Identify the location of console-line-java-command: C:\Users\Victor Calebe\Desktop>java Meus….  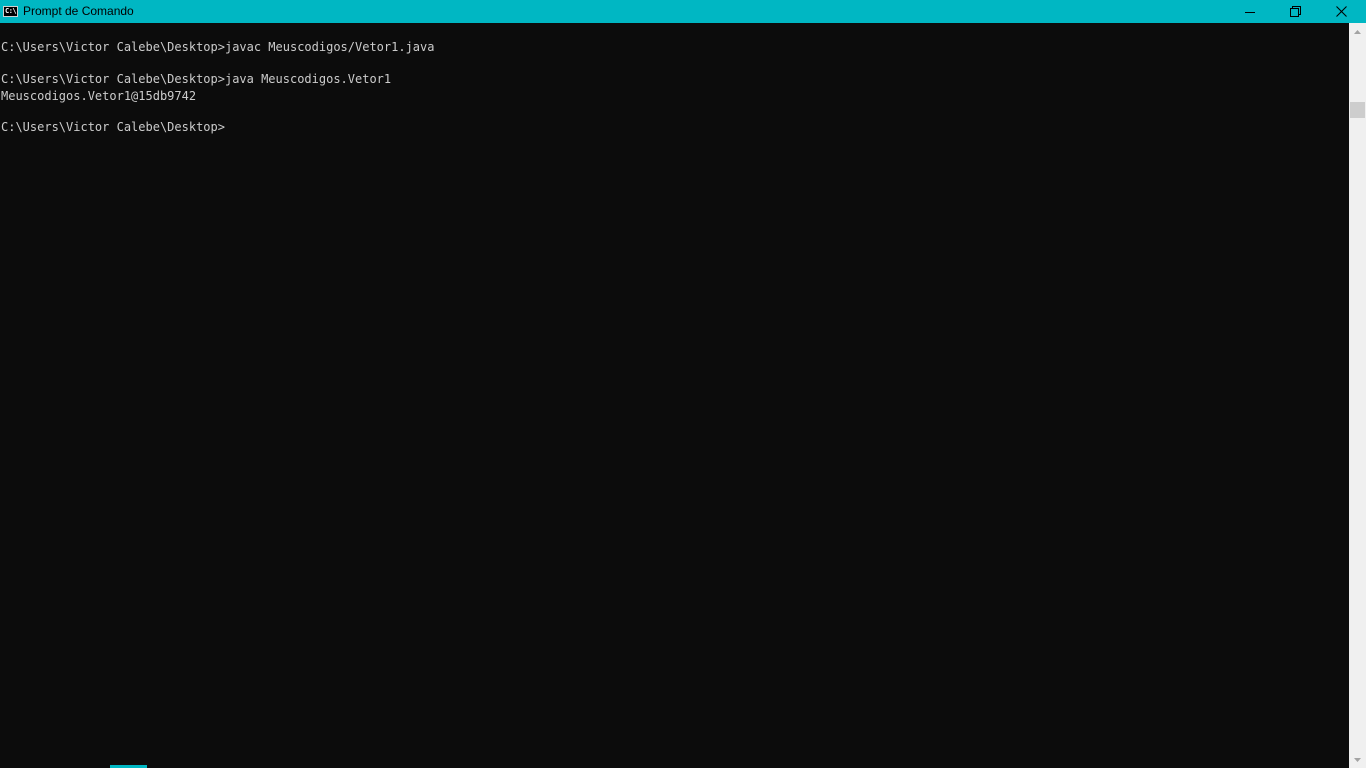
(196, 79).